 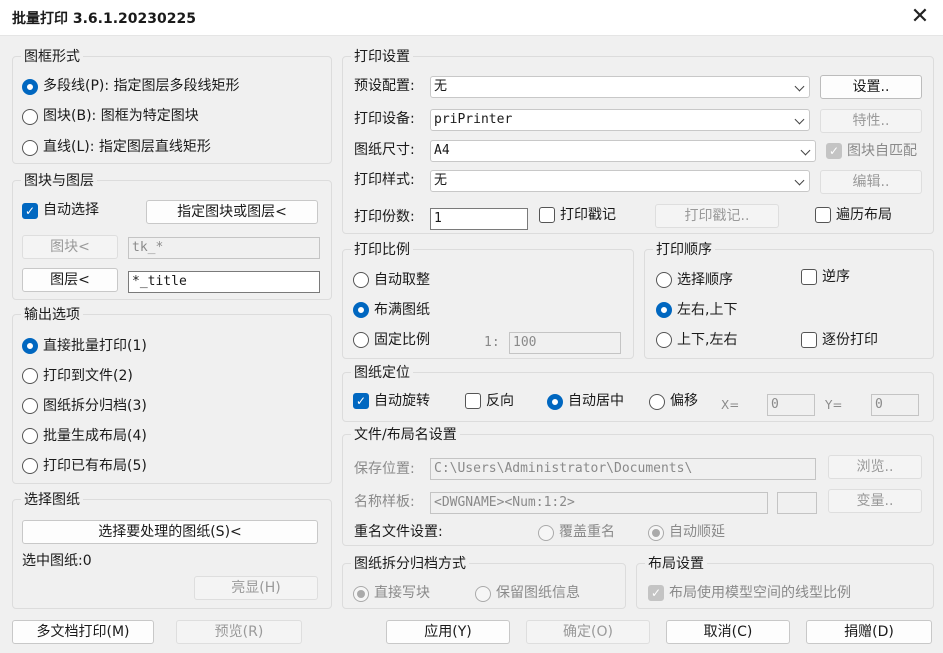 What do you see at coordinates (232, 212) in the screenshot?
I see `specify-block-layer-button: 指定图块或图层<` at bounding box center [232, 212].